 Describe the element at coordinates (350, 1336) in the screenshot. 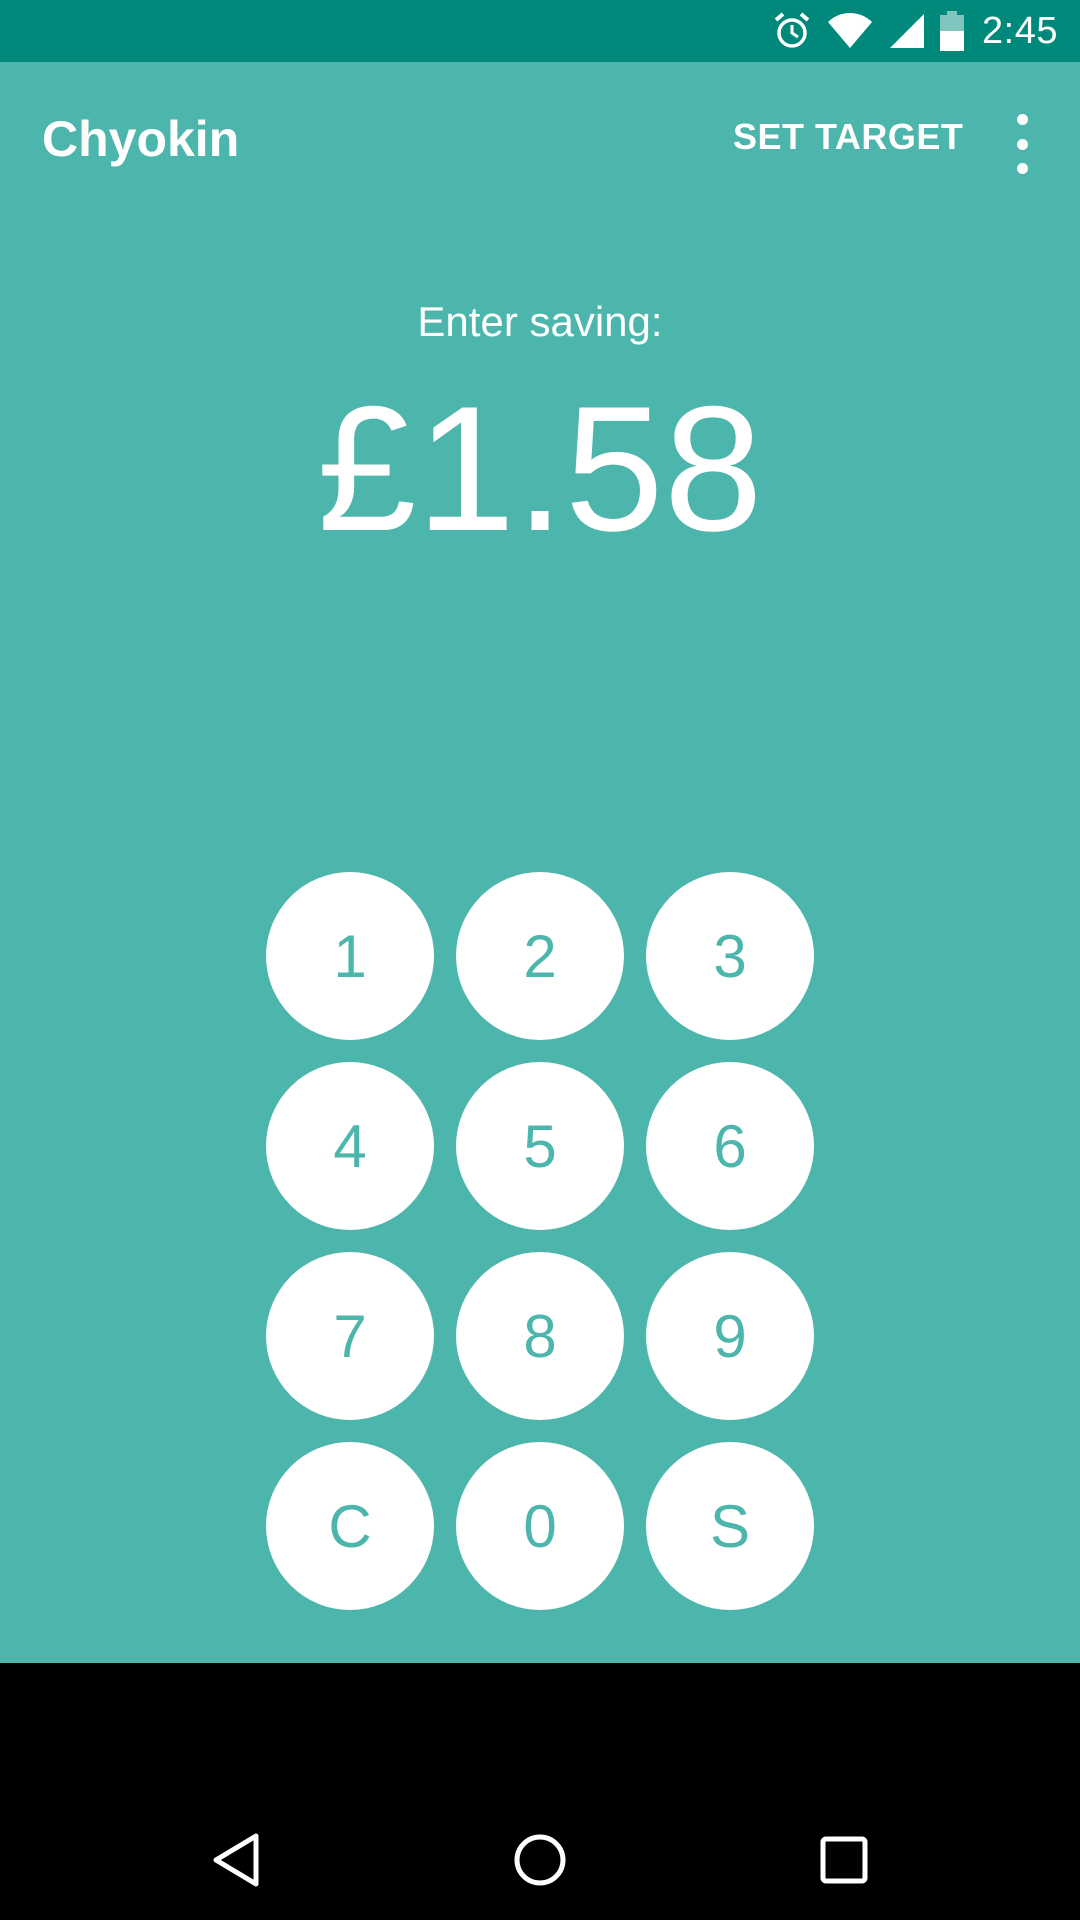

I see `key-7: 7` at that location.